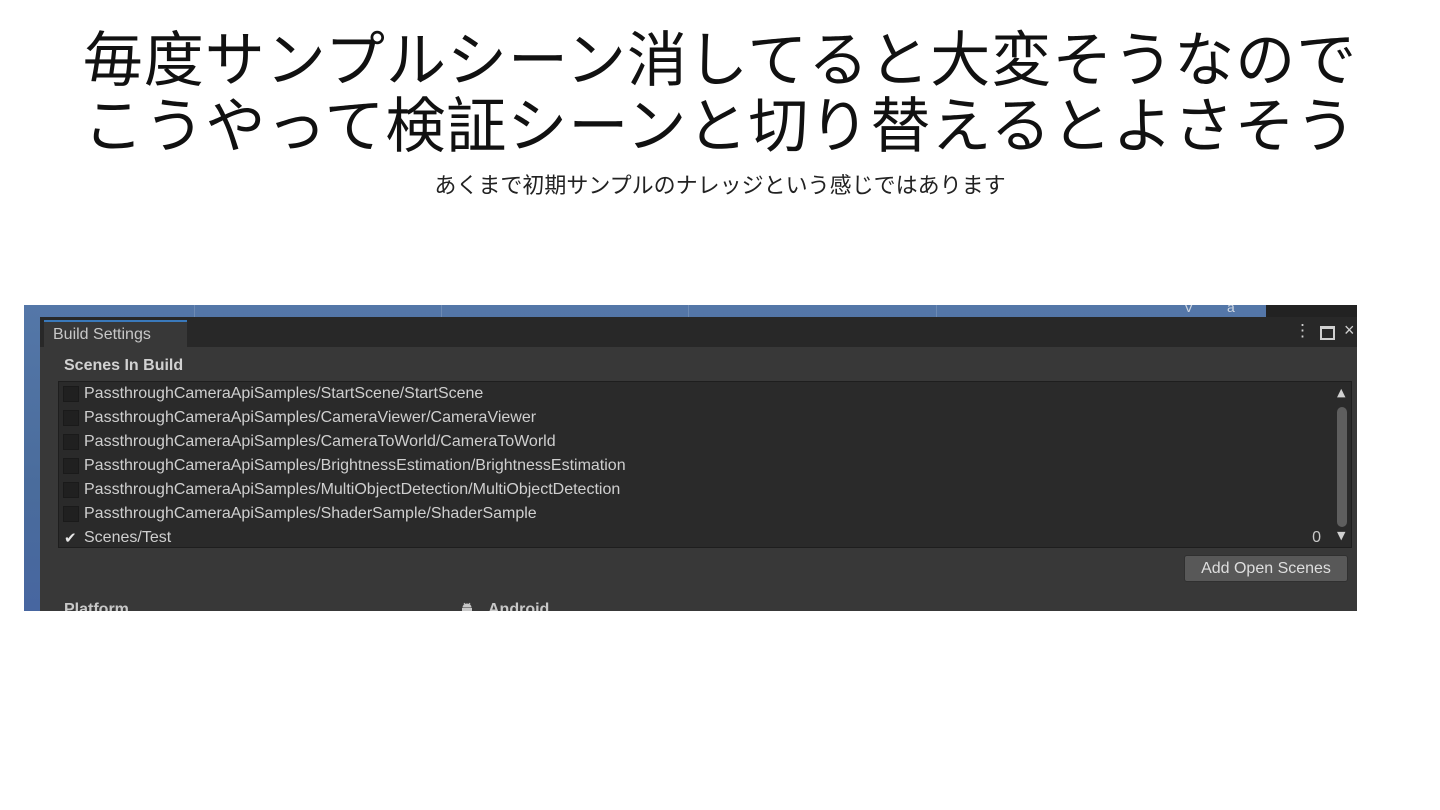 This screenshot has height=810, width=1440. Describe the element at coordinates (1349, 330) in the screenshot. I see `close-icon: ×` at that location.